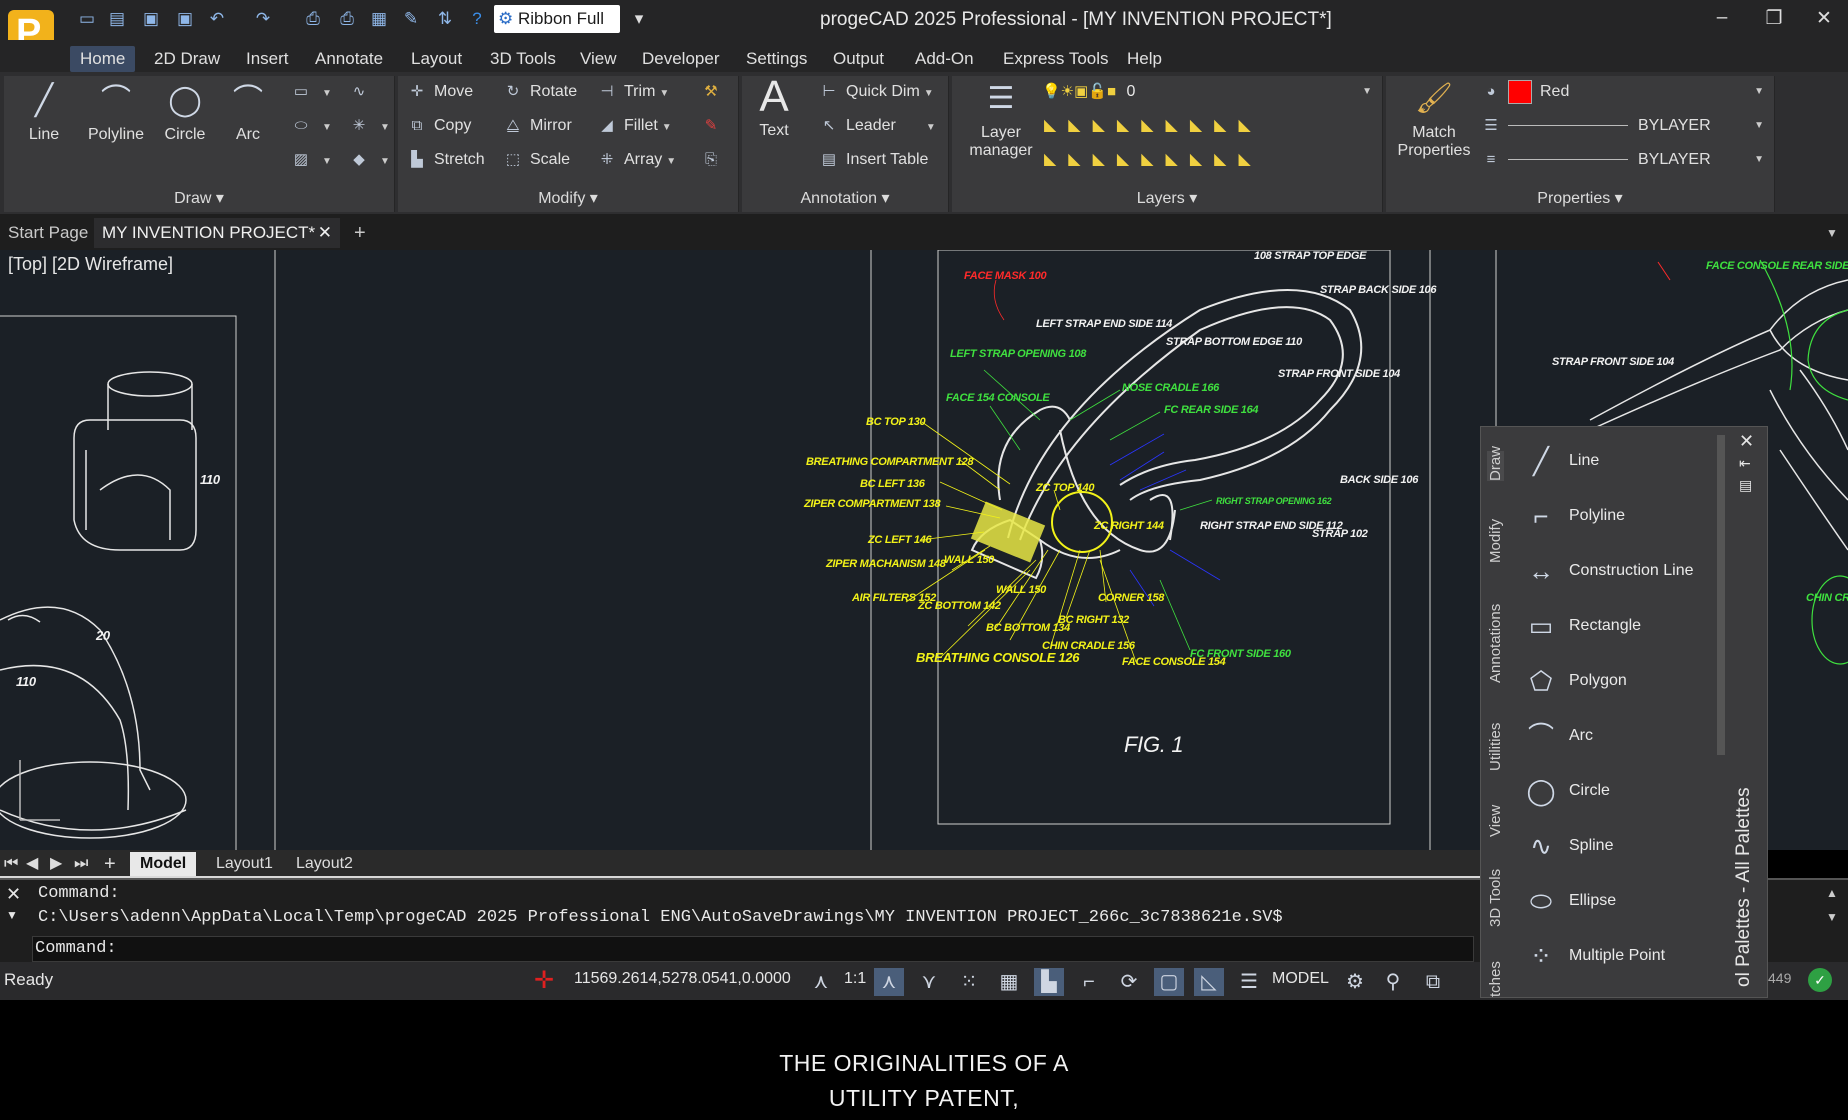 The image size is (1848, 1120). Describe the element at coordinates (1832, 233) in the screenshot. I see `tab-list-dropdown-icon: ▼` at that location.